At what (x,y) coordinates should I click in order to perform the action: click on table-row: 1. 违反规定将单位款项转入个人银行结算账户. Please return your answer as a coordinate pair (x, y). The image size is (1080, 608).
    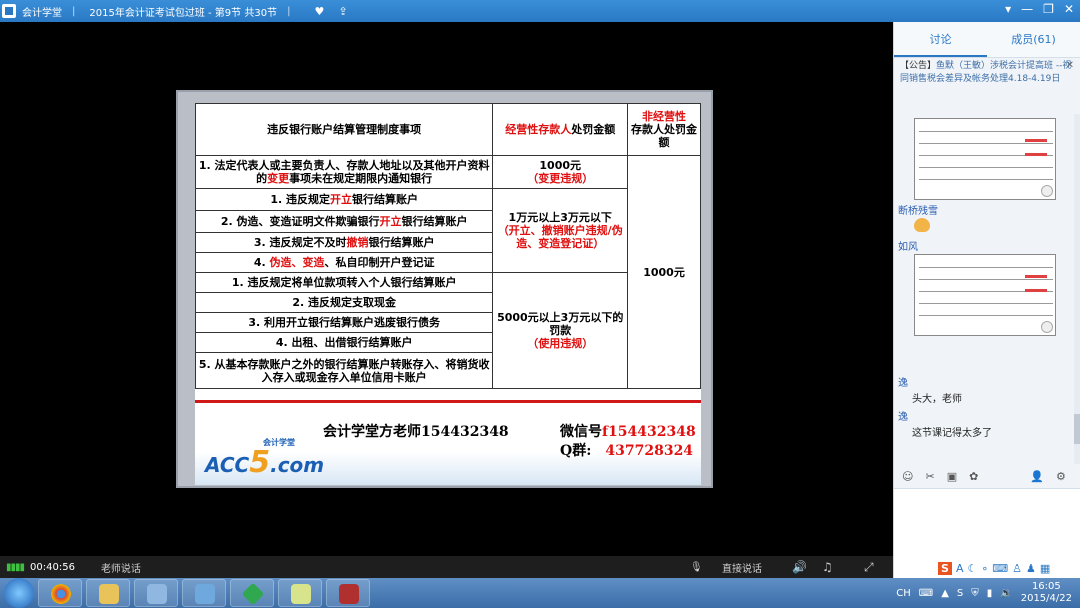
    Looking at the image, I should click on (344, 282).